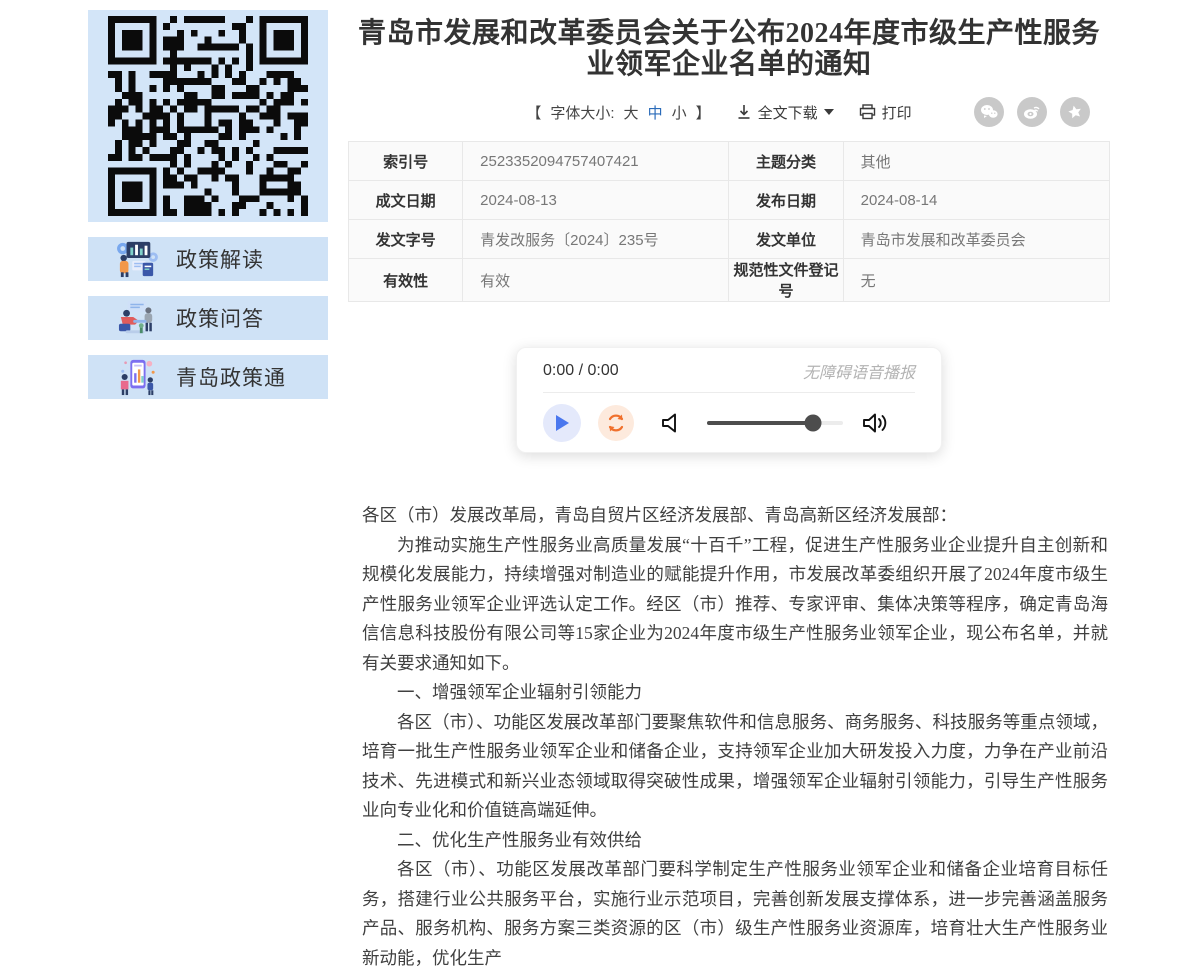 The image size is (1200, 973). I want to click on sidebar-item-label: 政策问答, so click(220, 319).